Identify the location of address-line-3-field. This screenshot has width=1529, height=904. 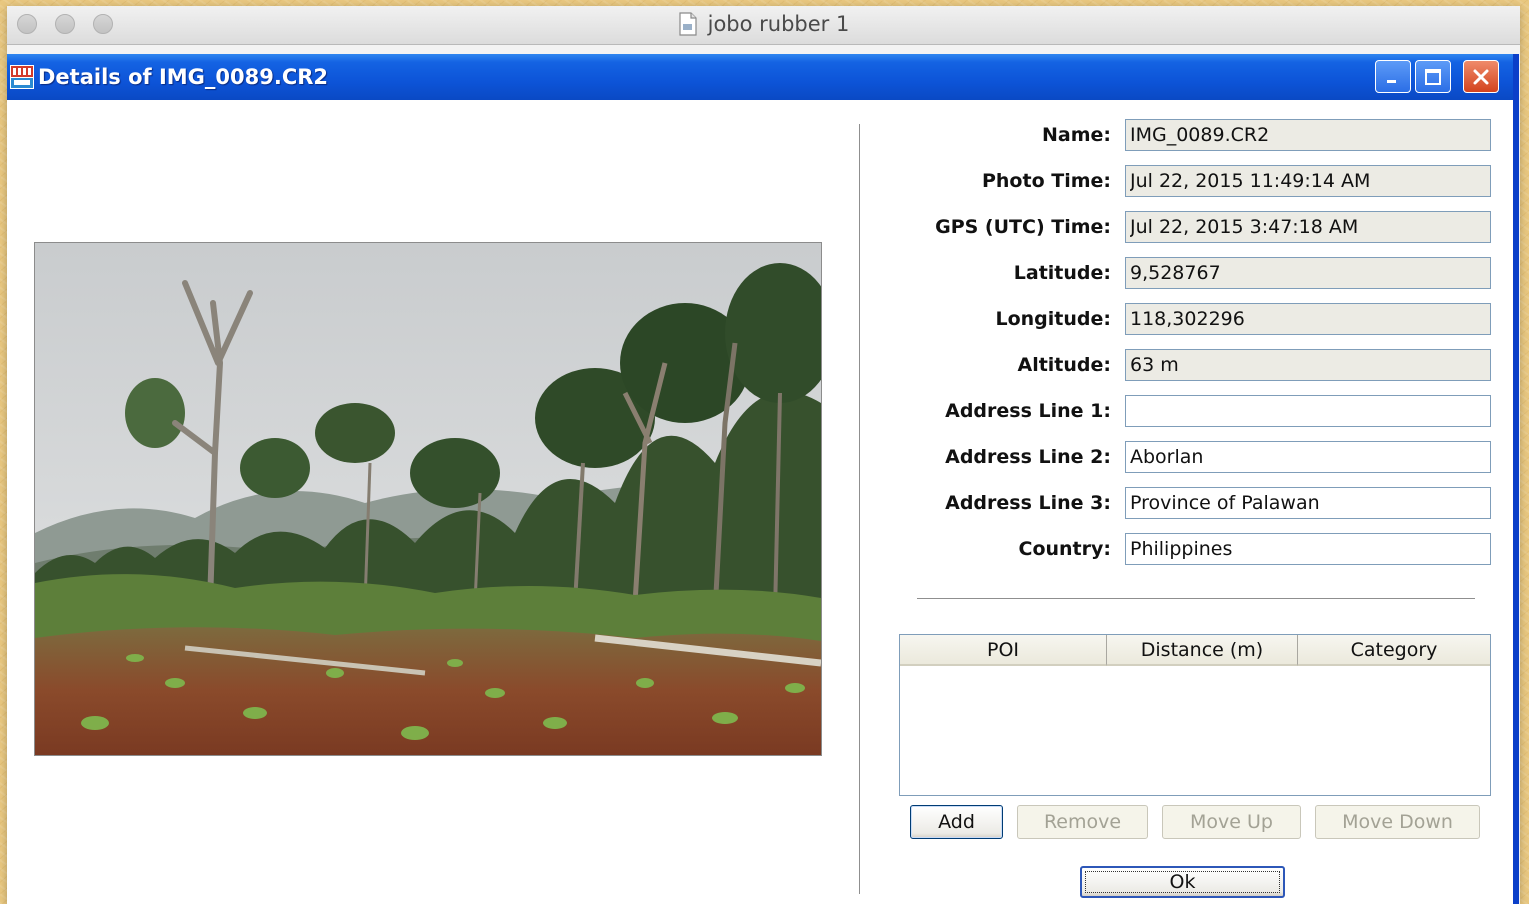
(1308, 503).